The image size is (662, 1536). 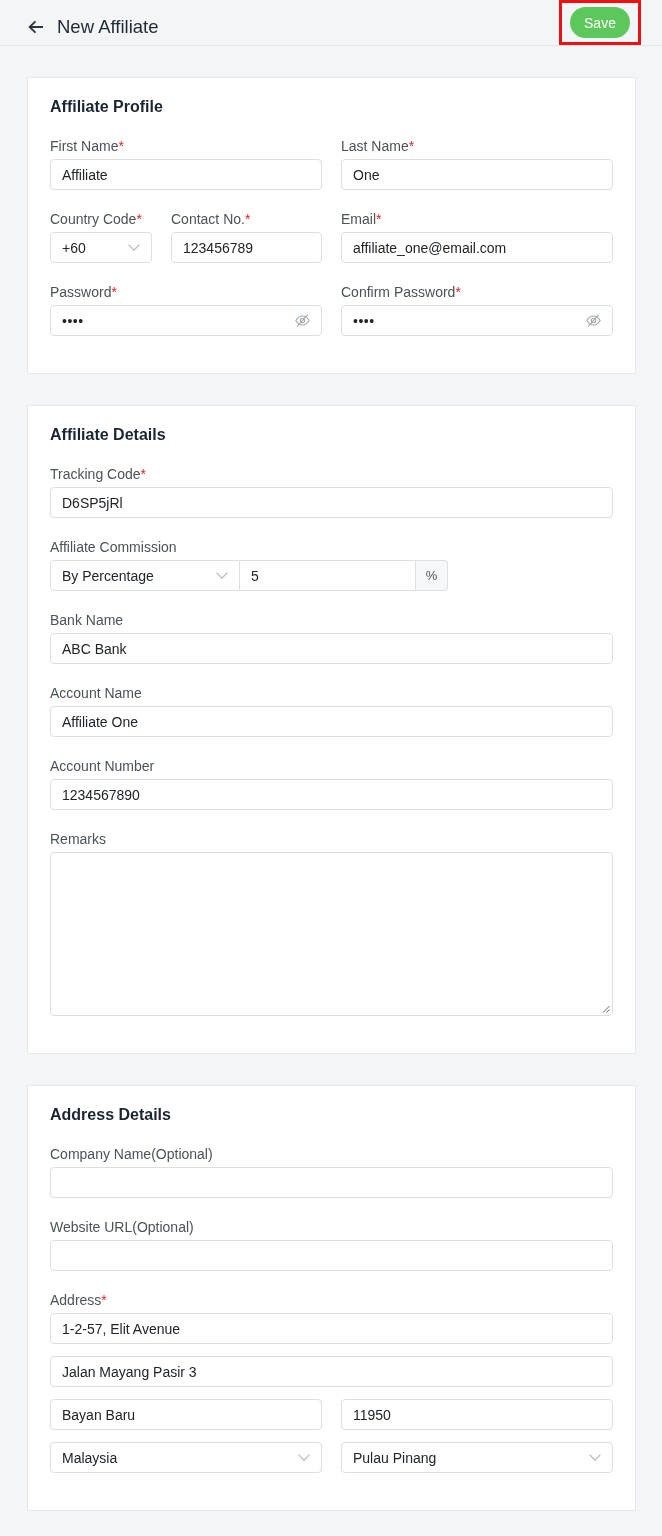 What do you see at coordinates (111, 1115) in the screenshot?
I see `section-title: Address Details` at bounding box center [111, 1115].